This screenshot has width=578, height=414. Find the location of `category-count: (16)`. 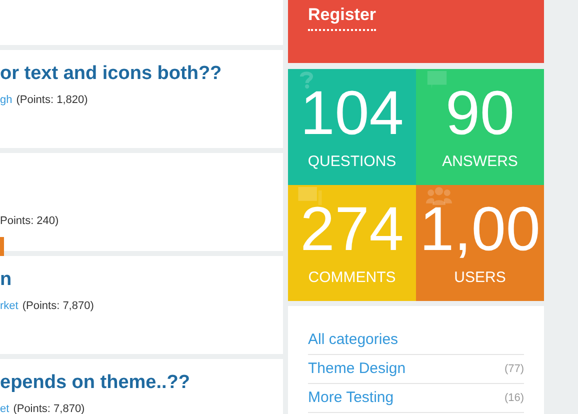

category-count: (16) is located at coordinates (514, 398).